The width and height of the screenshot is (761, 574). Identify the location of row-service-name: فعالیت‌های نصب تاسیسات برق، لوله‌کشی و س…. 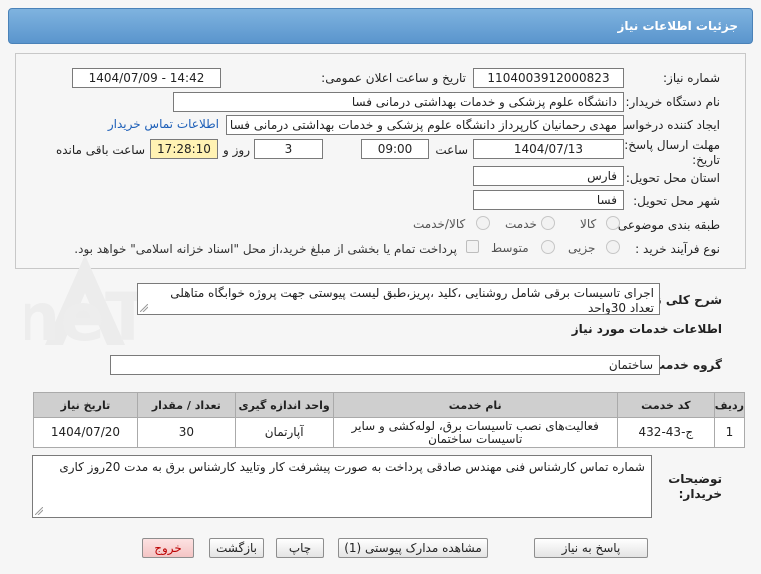
(475, 432).